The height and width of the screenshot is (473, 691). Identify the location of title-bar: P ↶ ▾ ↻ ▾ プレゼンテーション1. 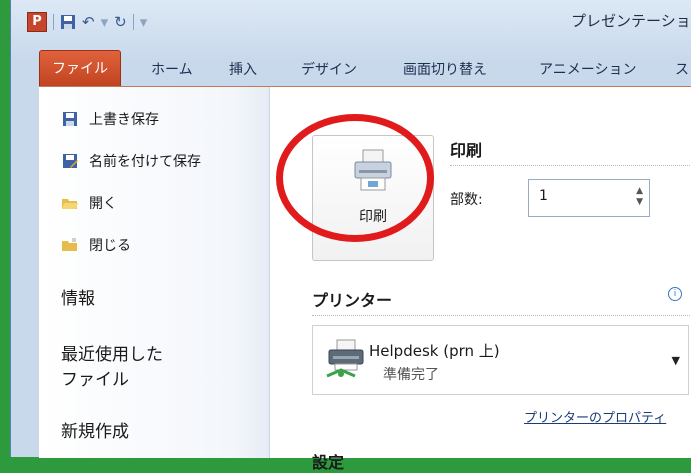
(351, 22).